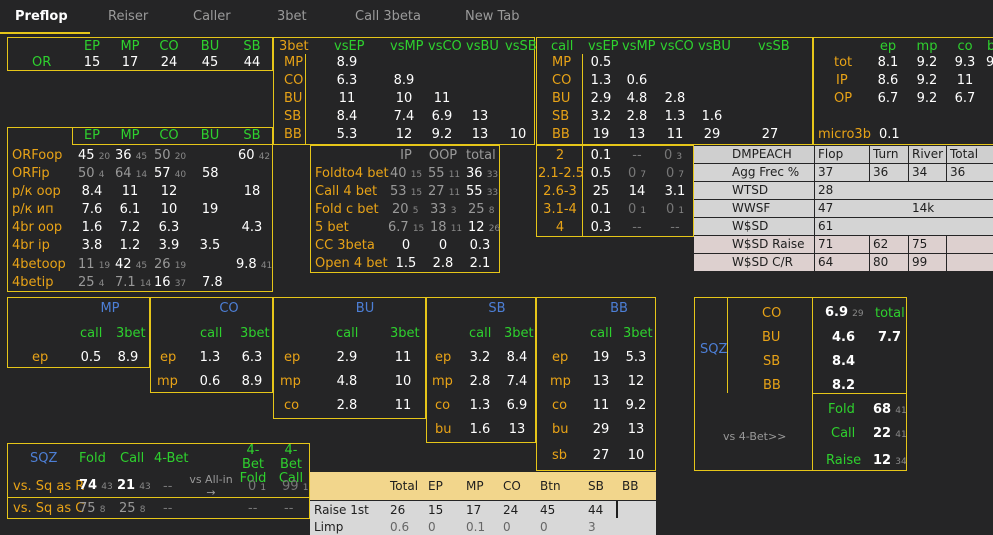 The width and height of the screenshot is (993, 535). Describe the element at coordinates (843, 98) in the screenshot. I see `tot-row-label: OP` at that location.